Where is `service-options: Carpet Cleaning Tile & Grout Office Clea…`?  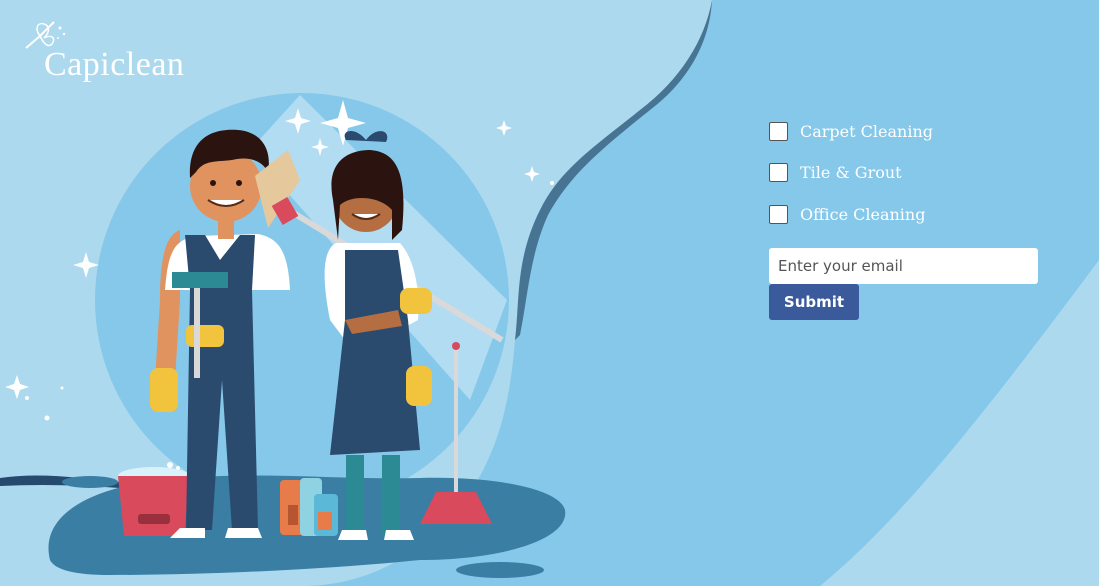 service-options: Carpet Cleaning Tile & Grout Office Clea… is located at coordinates (919, 182).